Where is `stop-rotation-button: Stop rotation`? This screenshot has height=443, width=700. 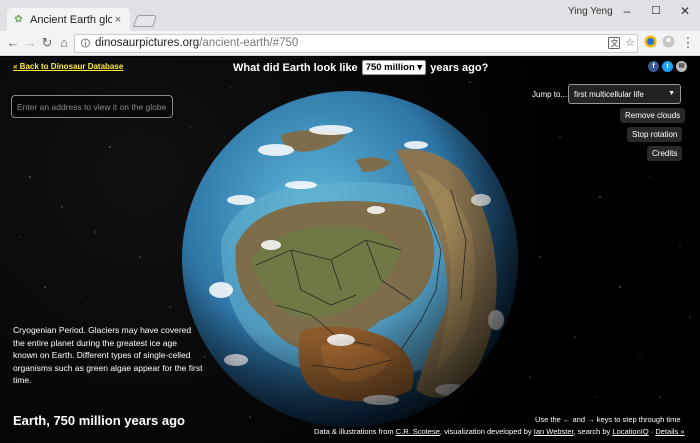
stop-rotation-button: Stop rotation is located at coordinates (655, 134).